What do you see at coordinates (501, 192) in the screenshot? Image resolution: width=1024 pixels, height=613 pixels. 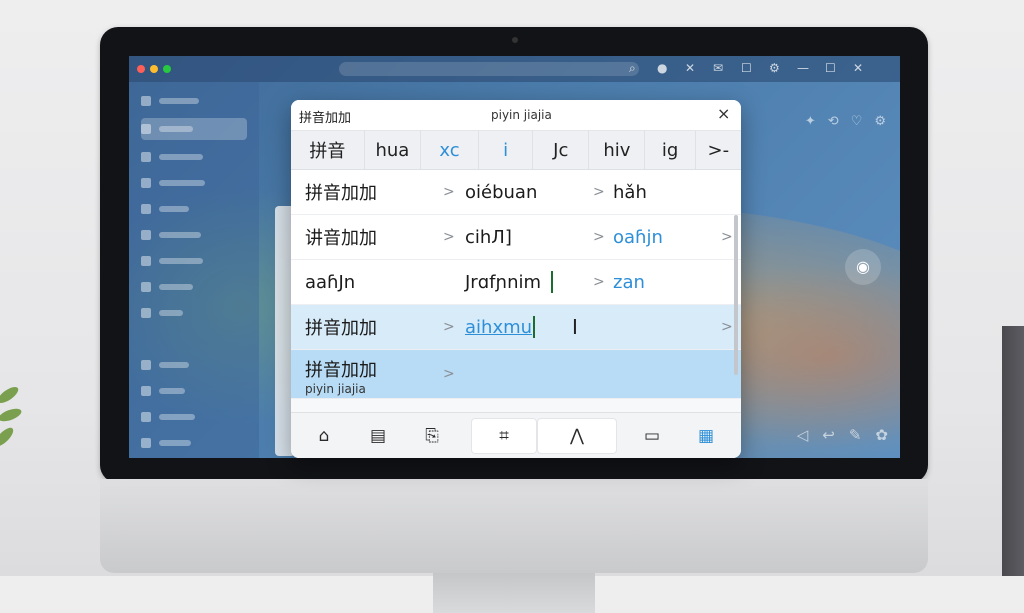 I see `candidate-text: oiébuan` at bounding box center [501, 192].